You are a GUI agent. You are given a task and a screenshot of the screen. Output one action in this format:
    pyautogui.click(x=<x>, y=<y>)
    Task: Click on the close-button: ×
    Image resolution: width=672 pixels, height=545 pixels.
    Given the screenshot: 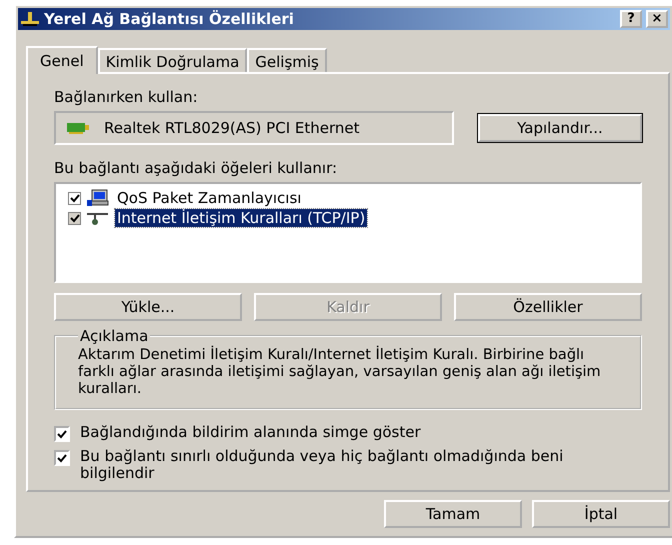 What is the action you would take?
    pyautogui.click(x=657, y=19)
    